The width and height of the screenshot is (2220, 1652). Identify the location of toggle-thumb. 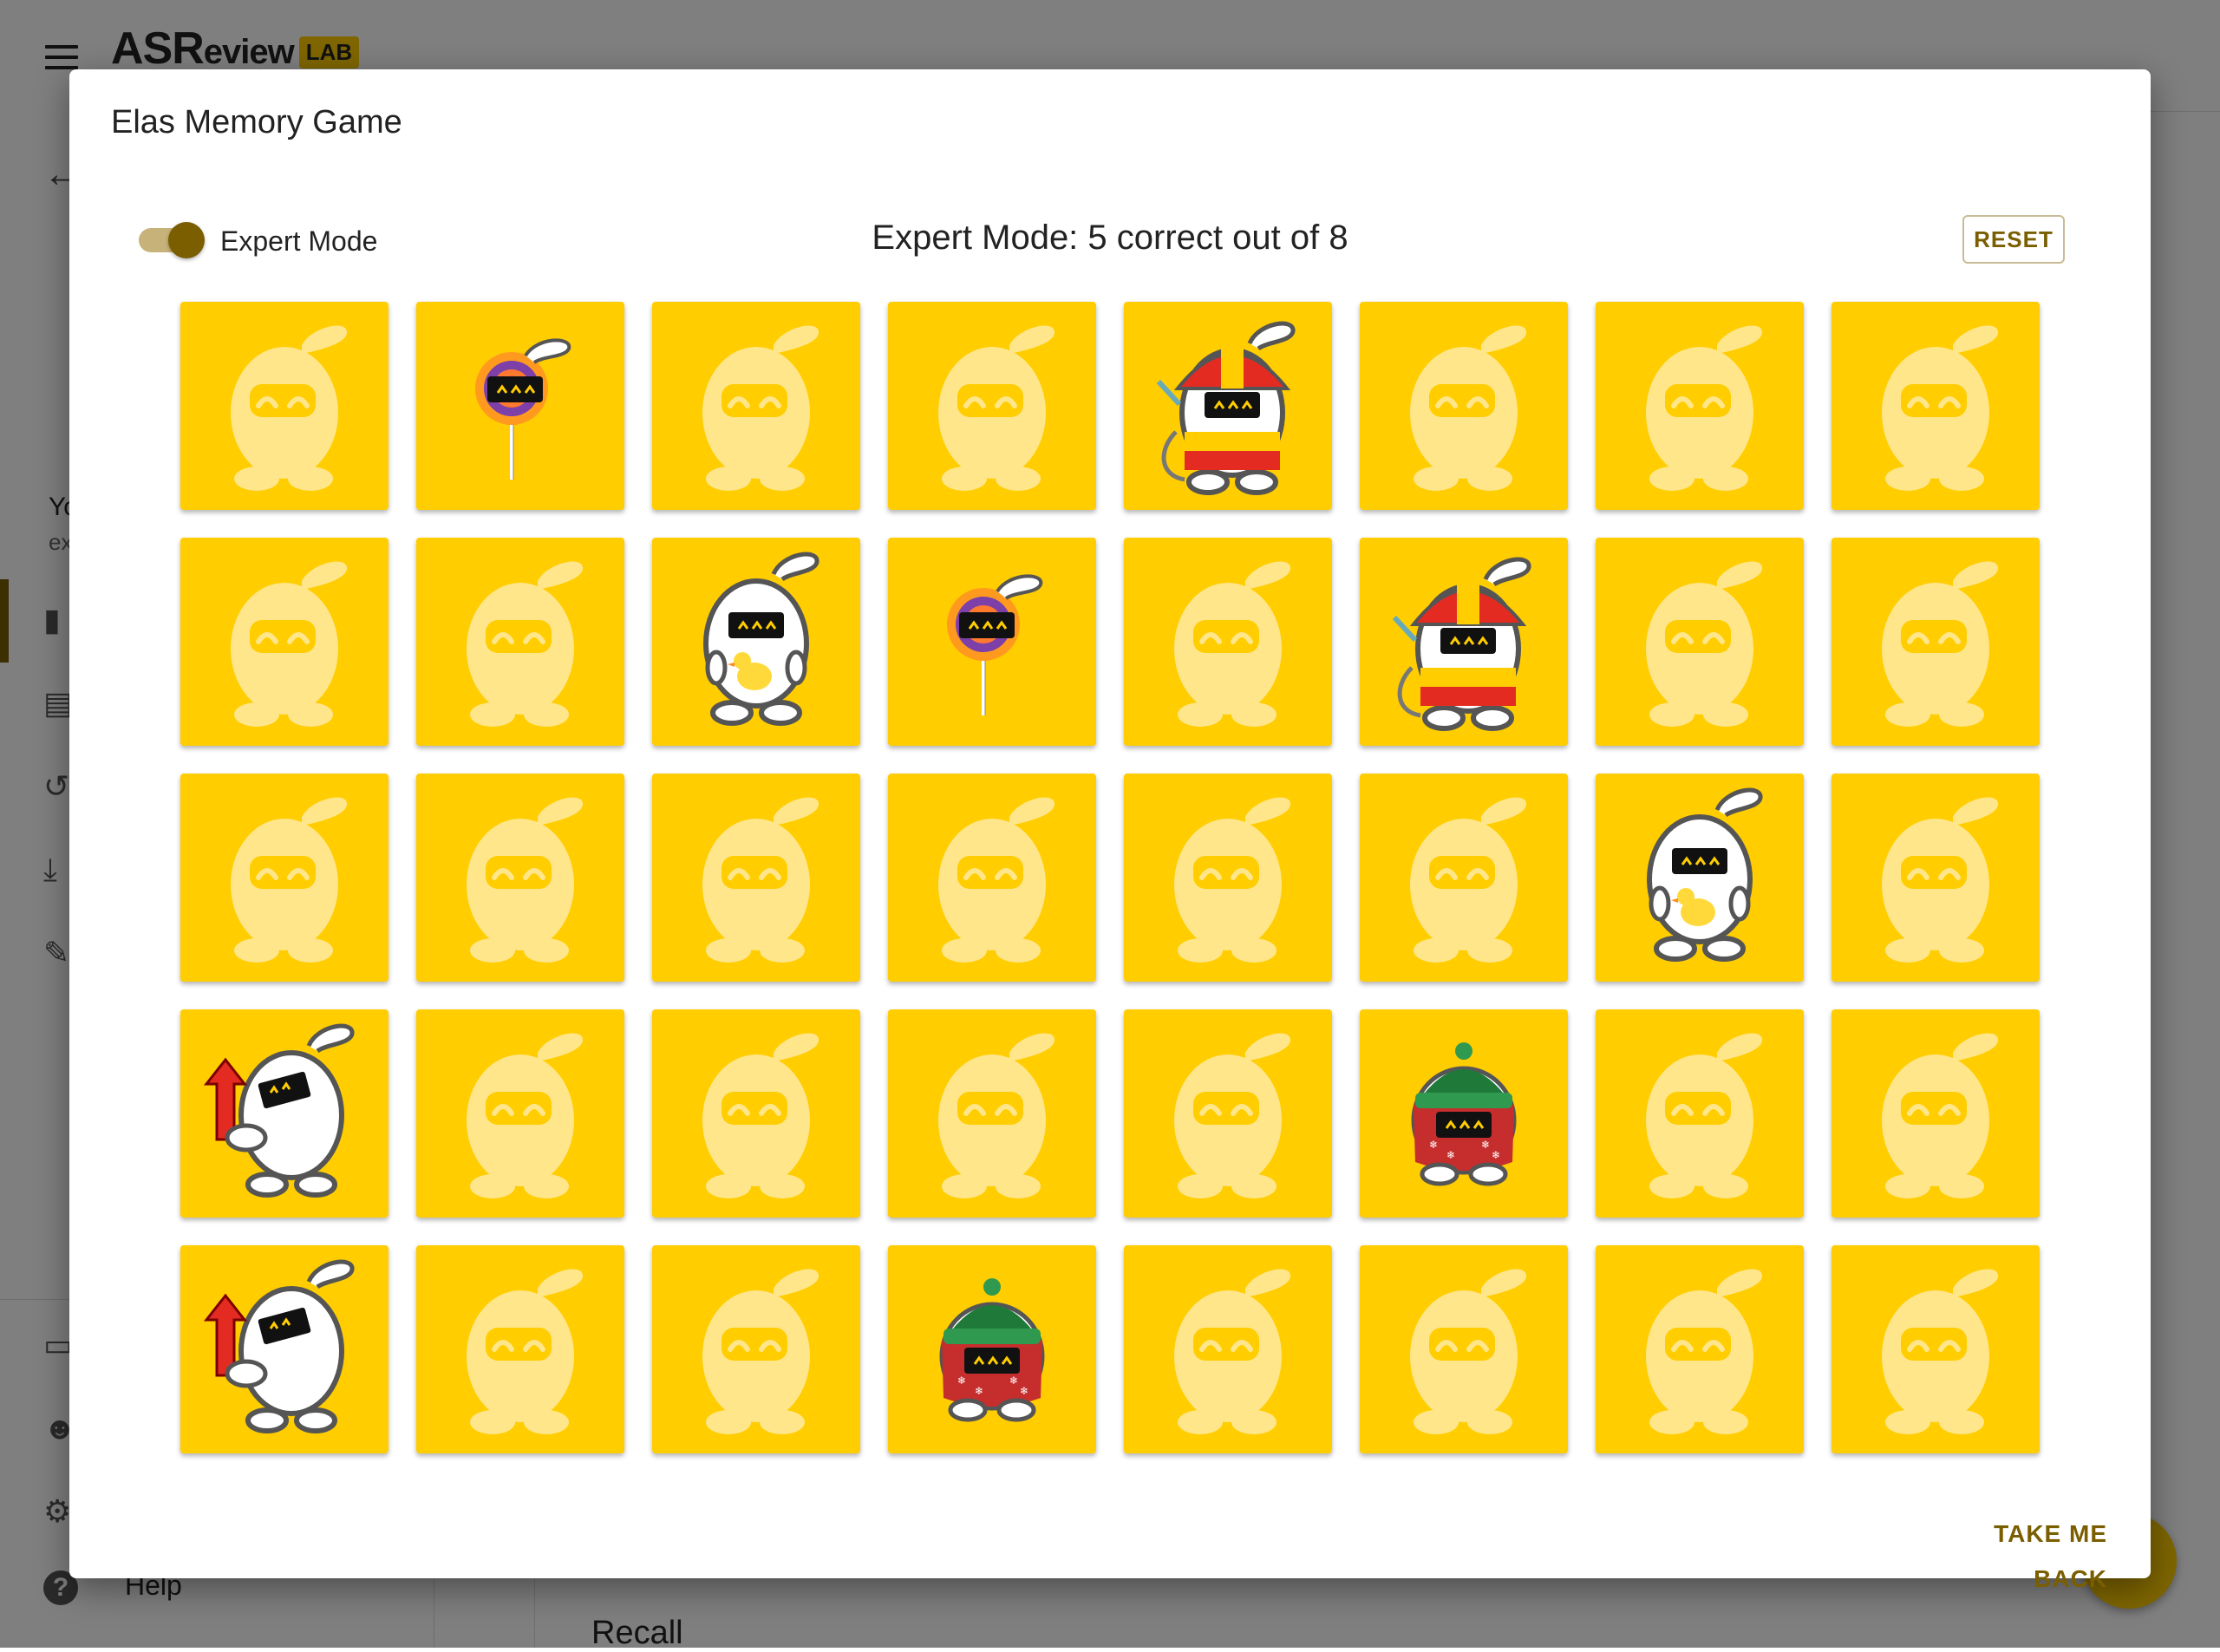
(186, 240).